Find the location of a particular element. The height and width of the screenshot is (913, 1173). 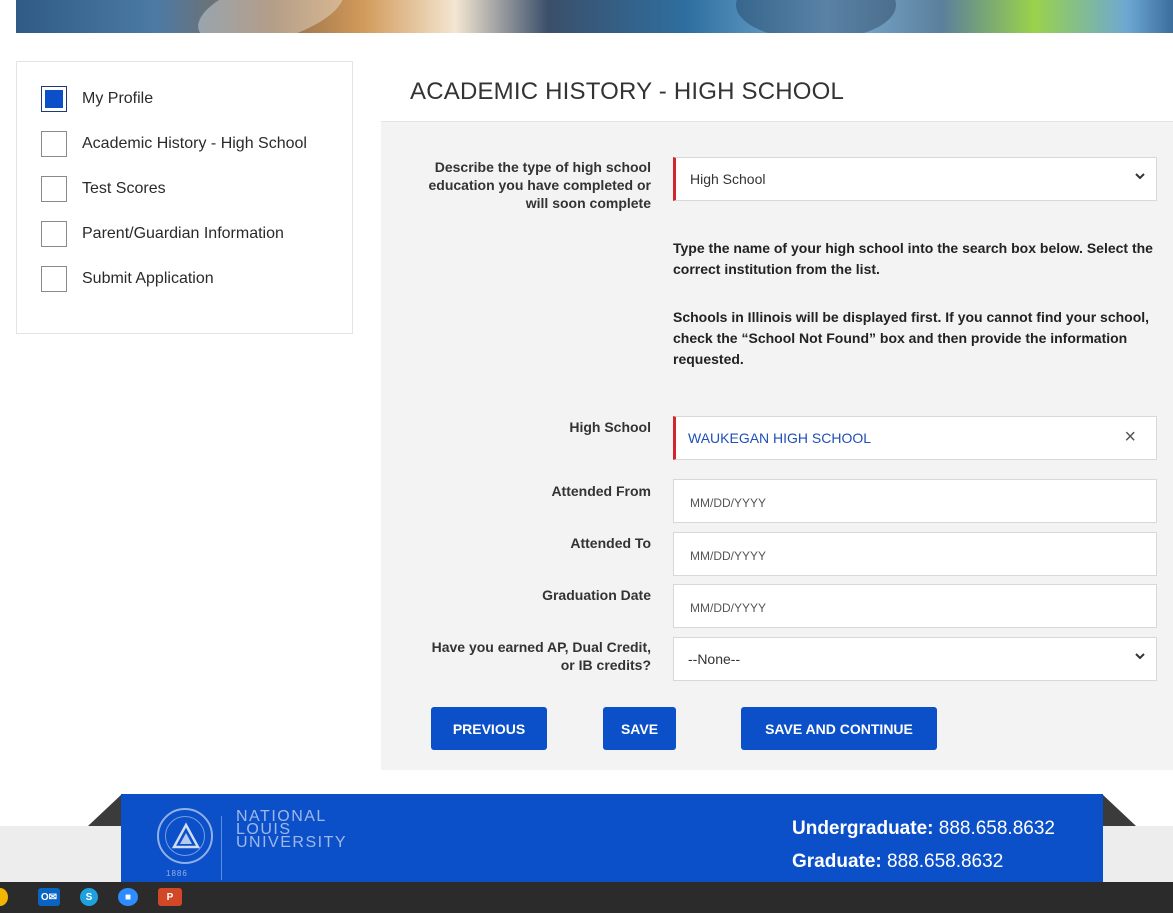

step-test-scores: Test Scores is located at coordinates (103, 189).